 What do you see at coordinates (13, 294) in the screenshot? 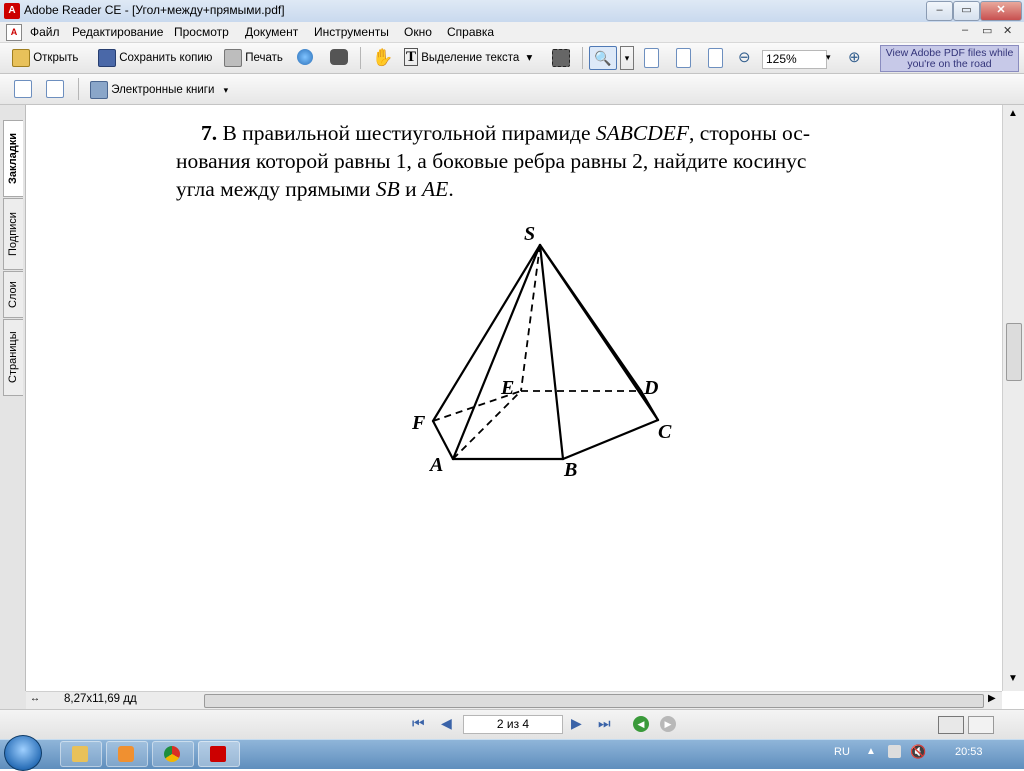
I see `tab-layers: Слои` at bounding box center [13, 294].